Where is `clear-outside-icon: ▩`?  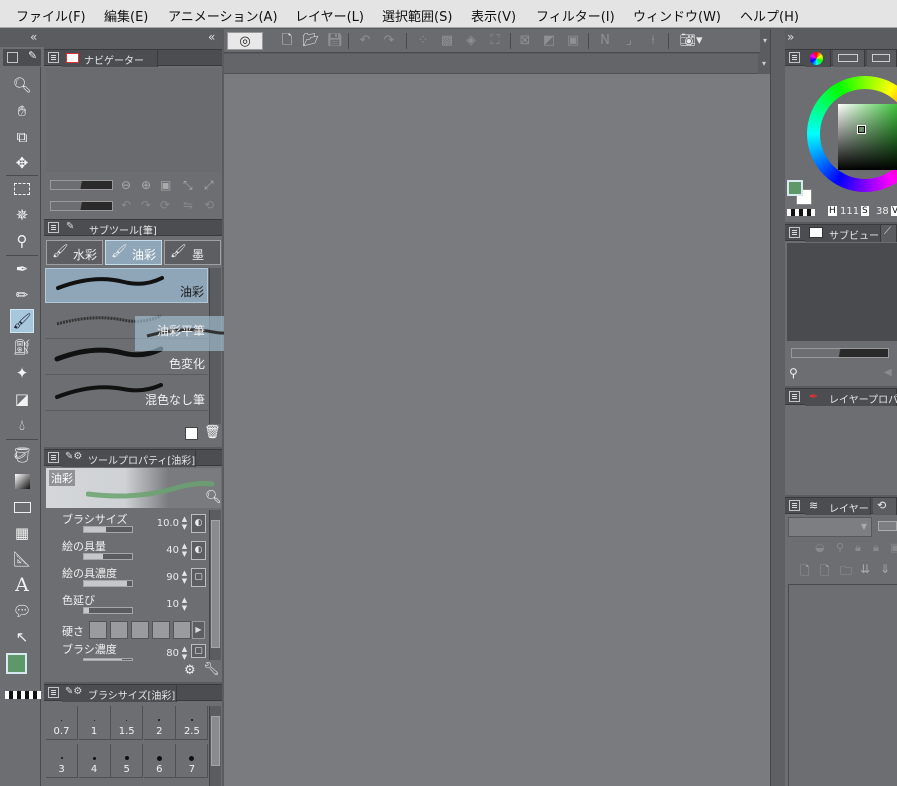
clear-outside-icon: ▩ is located at coordinates (447, 41).